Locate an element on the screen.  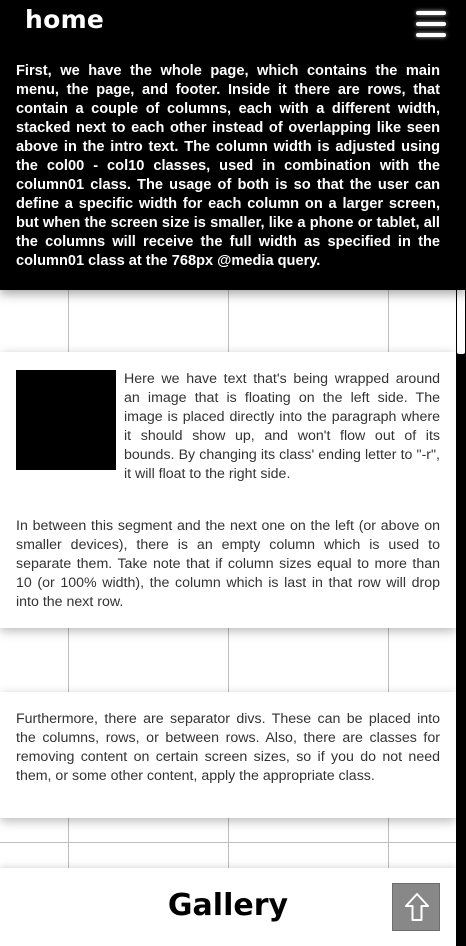
floating-image is located at coordinates (66, 420).